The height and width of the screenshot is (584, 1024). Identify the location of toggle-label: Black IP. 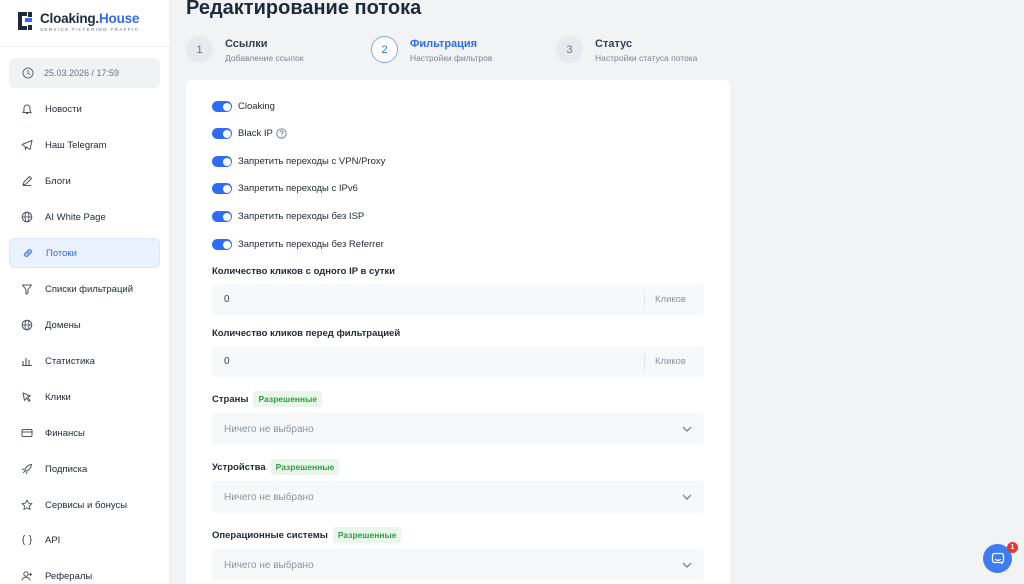
(255, 133).